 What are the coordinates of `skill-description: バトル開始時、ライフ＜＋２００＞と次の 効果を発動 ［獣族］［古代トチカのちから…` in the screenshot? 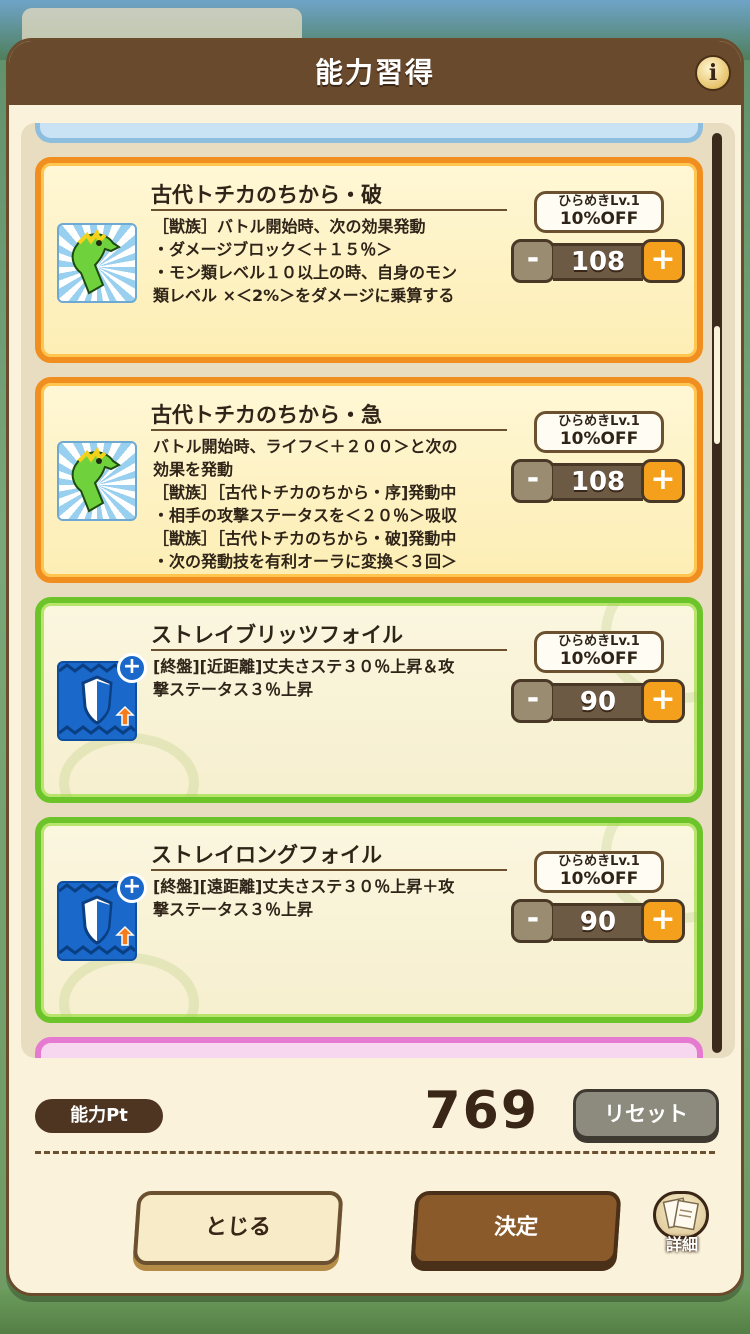 It's located at (333, 504).